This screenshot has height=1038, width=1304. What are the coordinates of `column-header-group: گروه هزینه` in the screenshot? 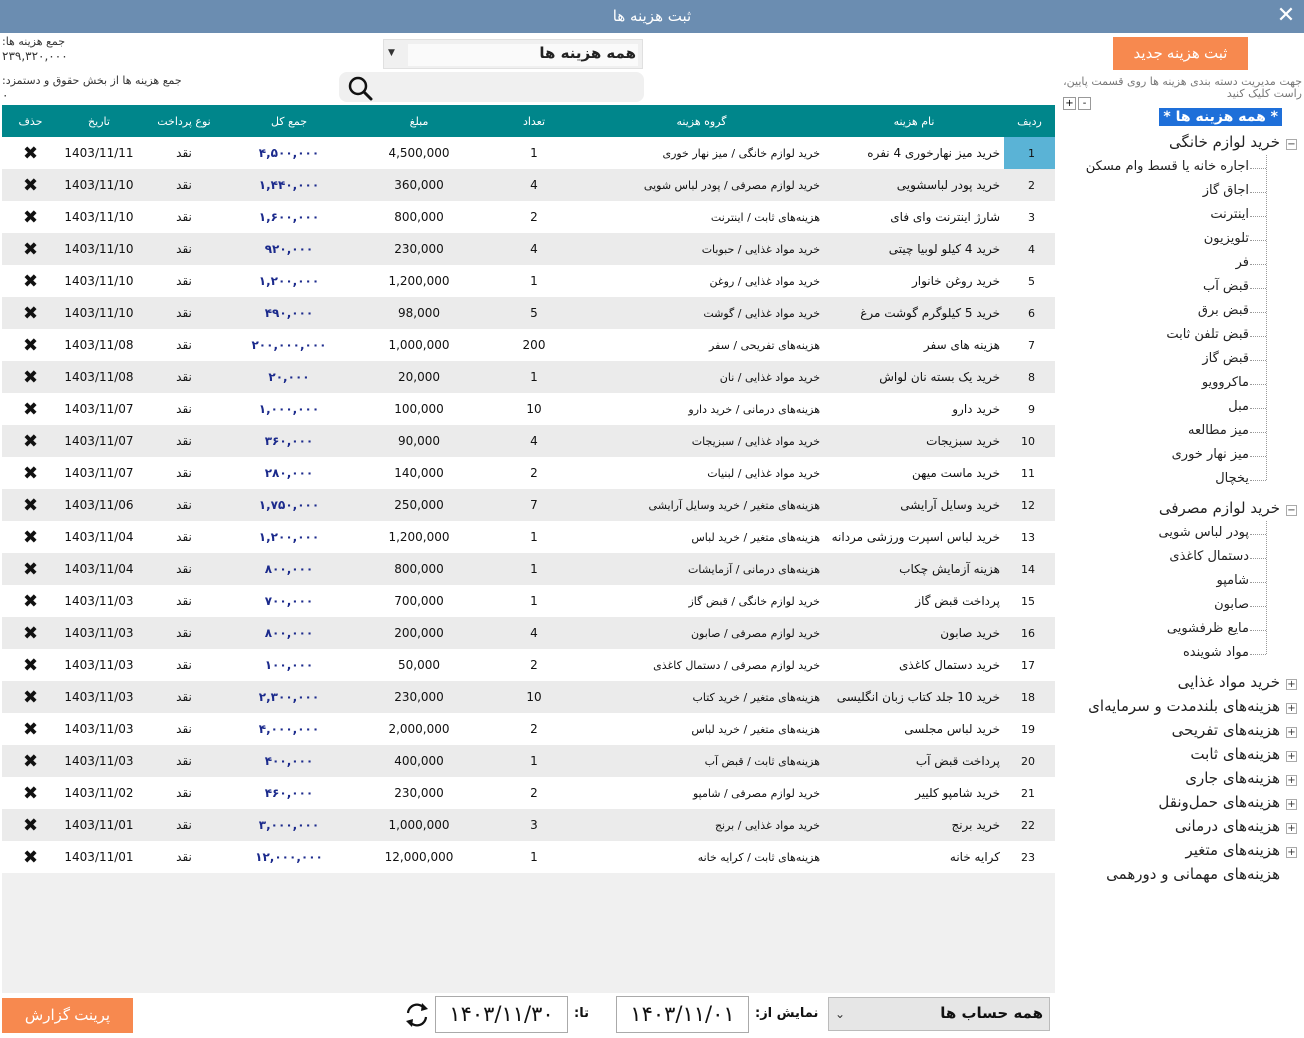 It's located at (701, 121).